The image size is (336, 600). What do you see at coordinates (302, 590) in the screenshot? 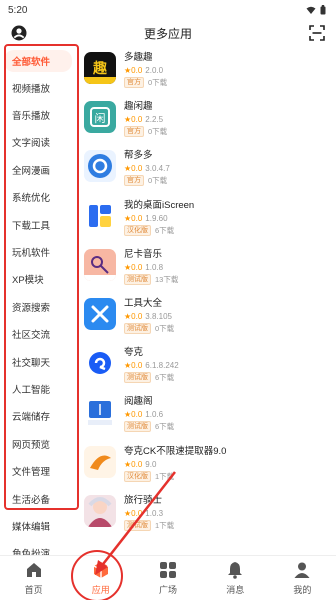
I see `nav-tab-label: 我的` at bounding box center [302, 590].